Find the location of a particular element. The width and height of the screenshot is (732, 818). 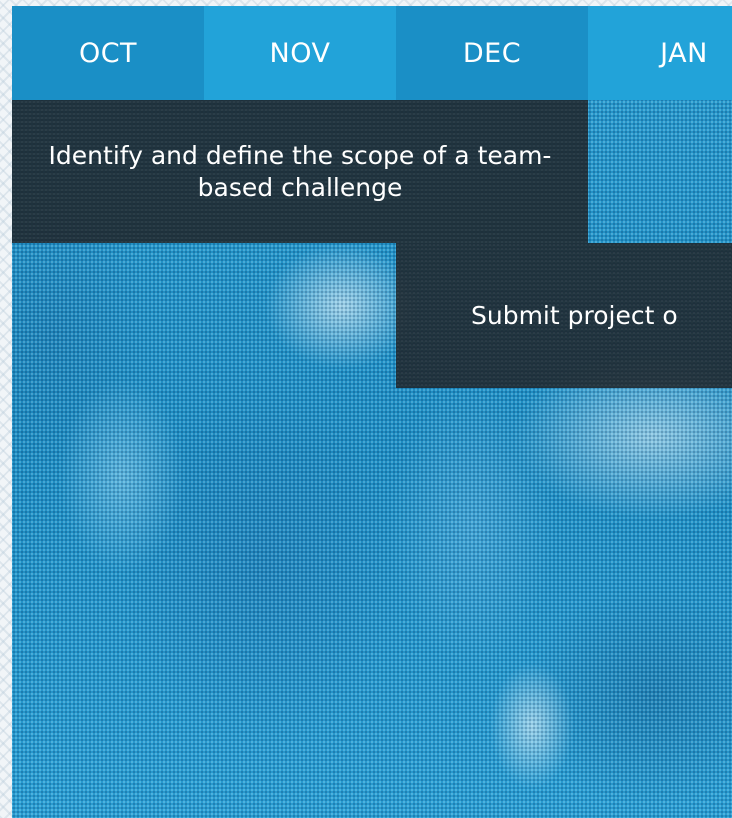

timeline-task-submit-project: Submit project o is located at coordinates (564, 315).